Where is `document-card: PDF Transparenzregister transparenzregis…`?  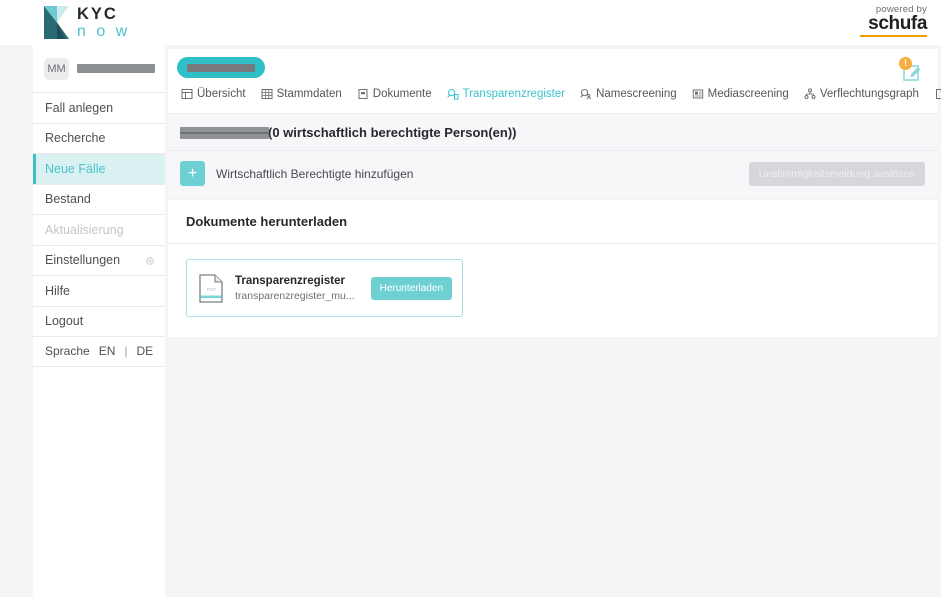
document-card: PDF Transparenzregister transparenzregis… is located at coordinates (324, 288).